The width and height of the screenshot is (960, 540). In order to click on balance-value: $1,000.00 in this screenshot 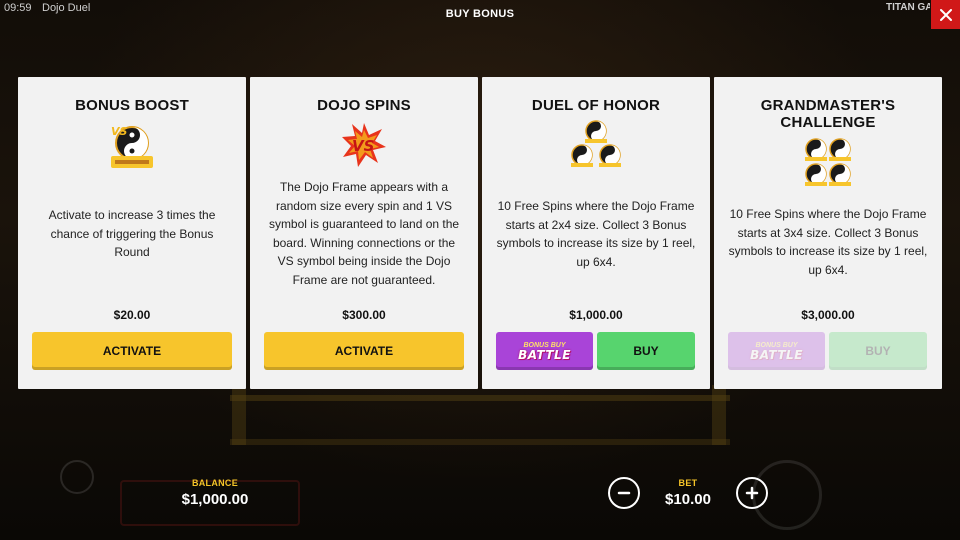, I will do `click(215, 499)`.